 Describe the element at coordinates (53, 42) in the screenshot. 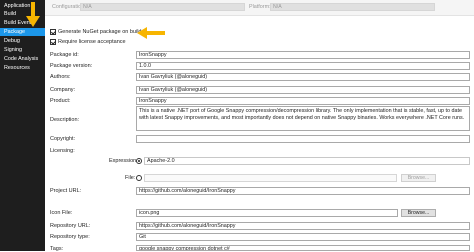

I see `require-license-checkbox` at that location.